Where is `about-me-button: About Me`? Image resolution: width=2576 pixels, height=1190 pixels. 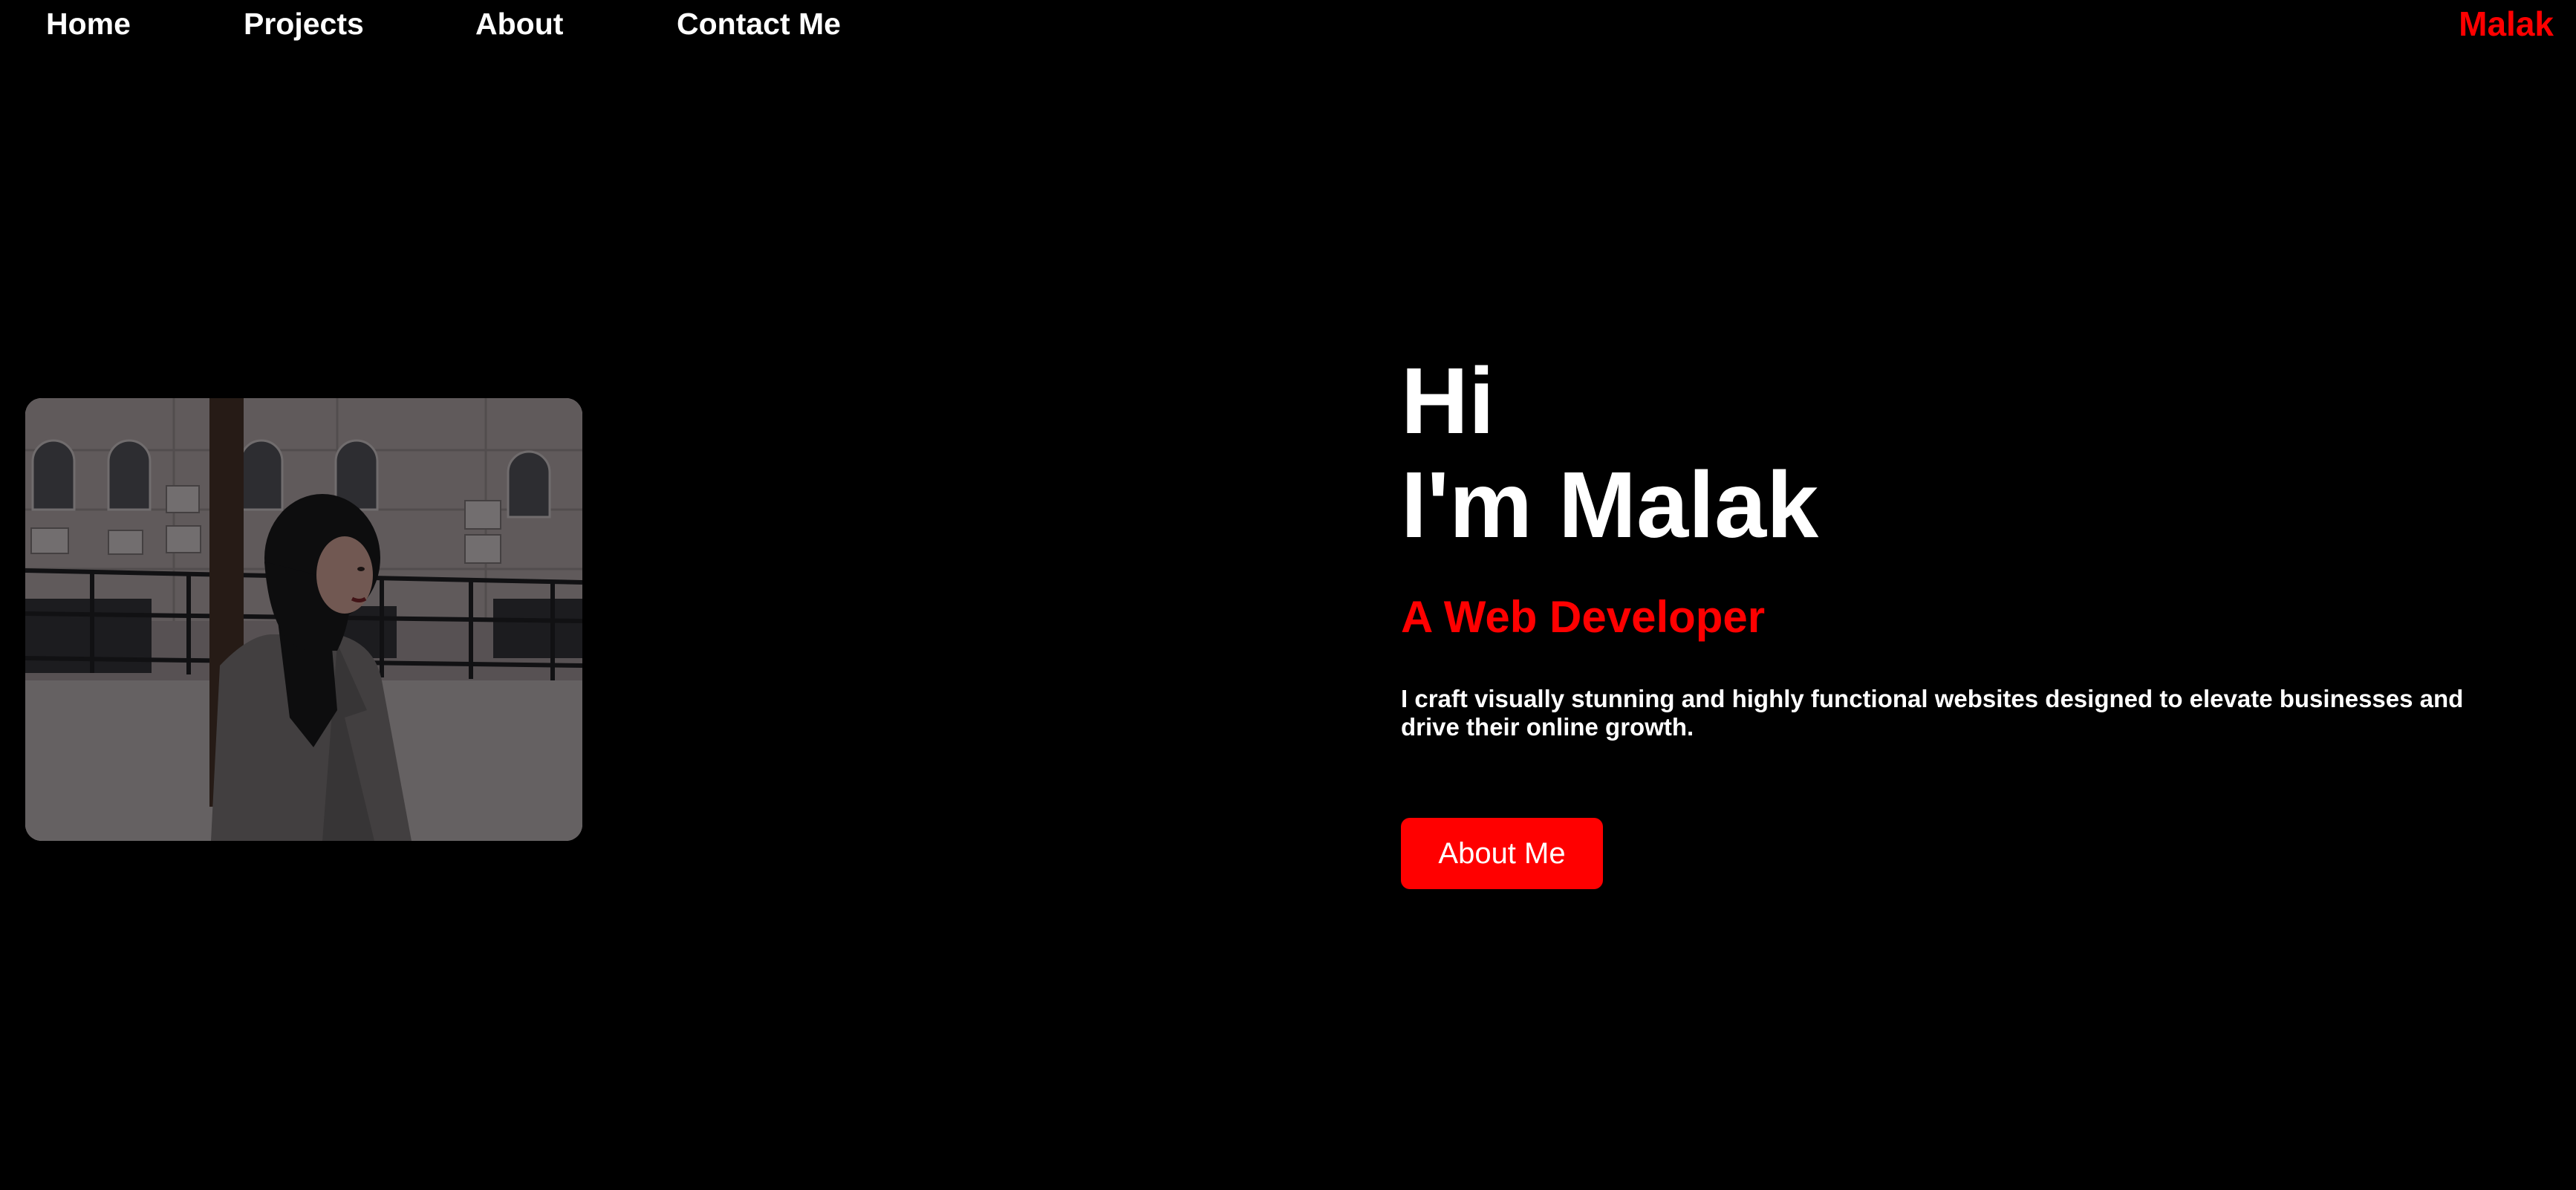
about-me-button: About Me is located at coordinates (1502, 854).